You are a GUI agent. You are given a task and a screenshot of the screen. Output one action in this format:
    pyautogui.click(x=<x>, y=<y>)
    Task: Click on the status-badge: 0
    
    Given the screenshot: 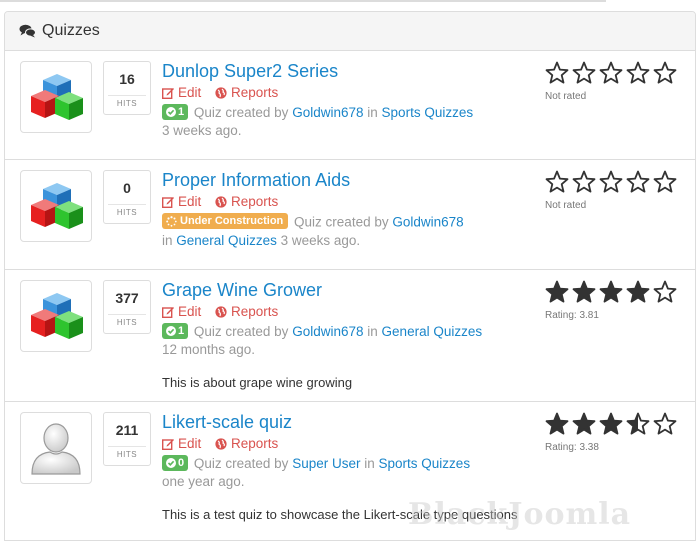 What is the action you would take?
    pyautogui.click(x=175, y=463)
    